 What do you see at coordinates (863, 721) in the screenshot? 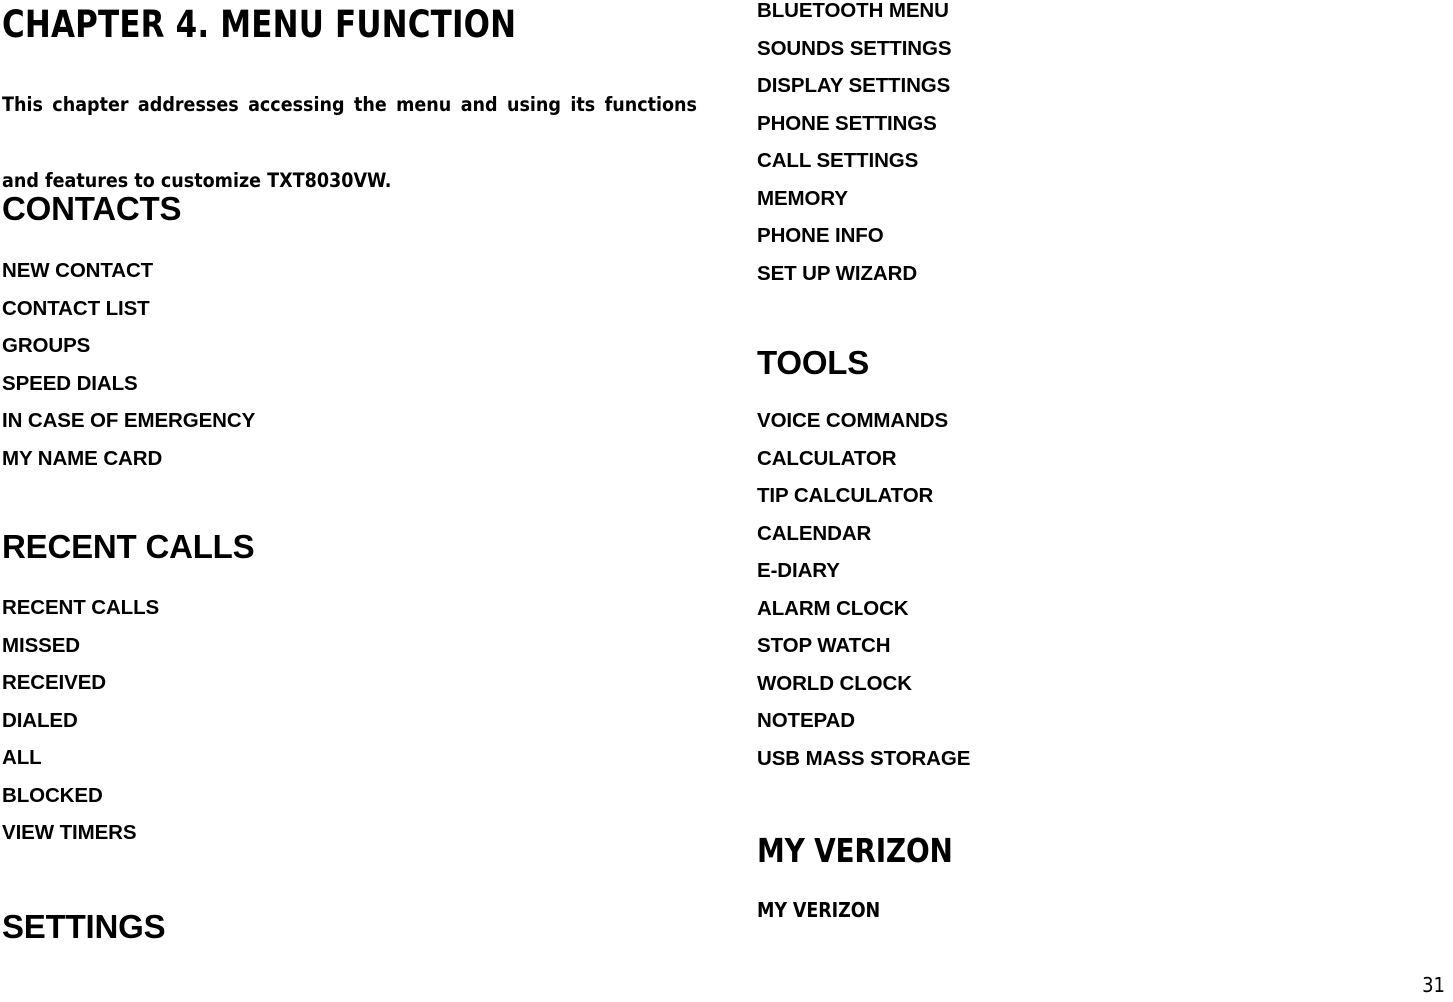
I see `list-item: NOTEPAD` at bounding box center [863, 721].